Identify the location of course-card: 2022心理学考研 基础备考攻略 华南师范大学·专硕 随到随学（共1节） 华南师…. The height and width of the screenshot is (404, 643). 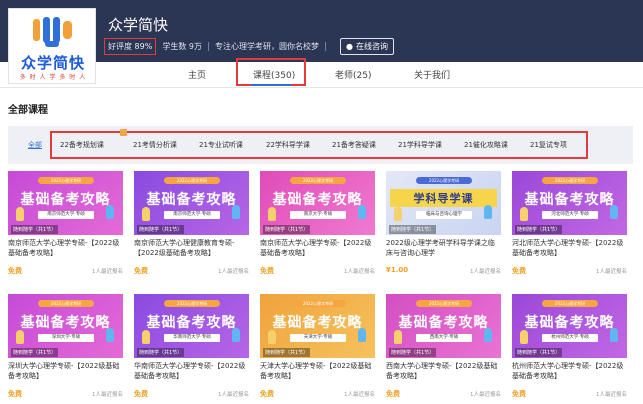
(191, 349).